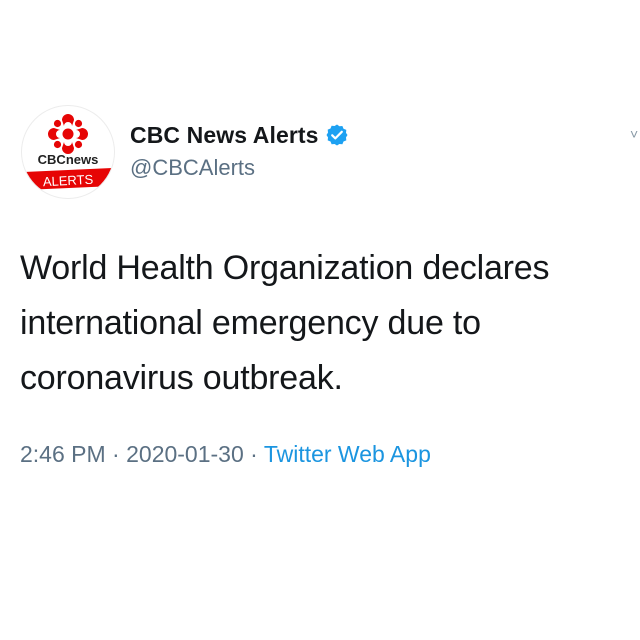  I want to click on cbc-logo-icon: CBCnews ALERTS, so click(69, 152).